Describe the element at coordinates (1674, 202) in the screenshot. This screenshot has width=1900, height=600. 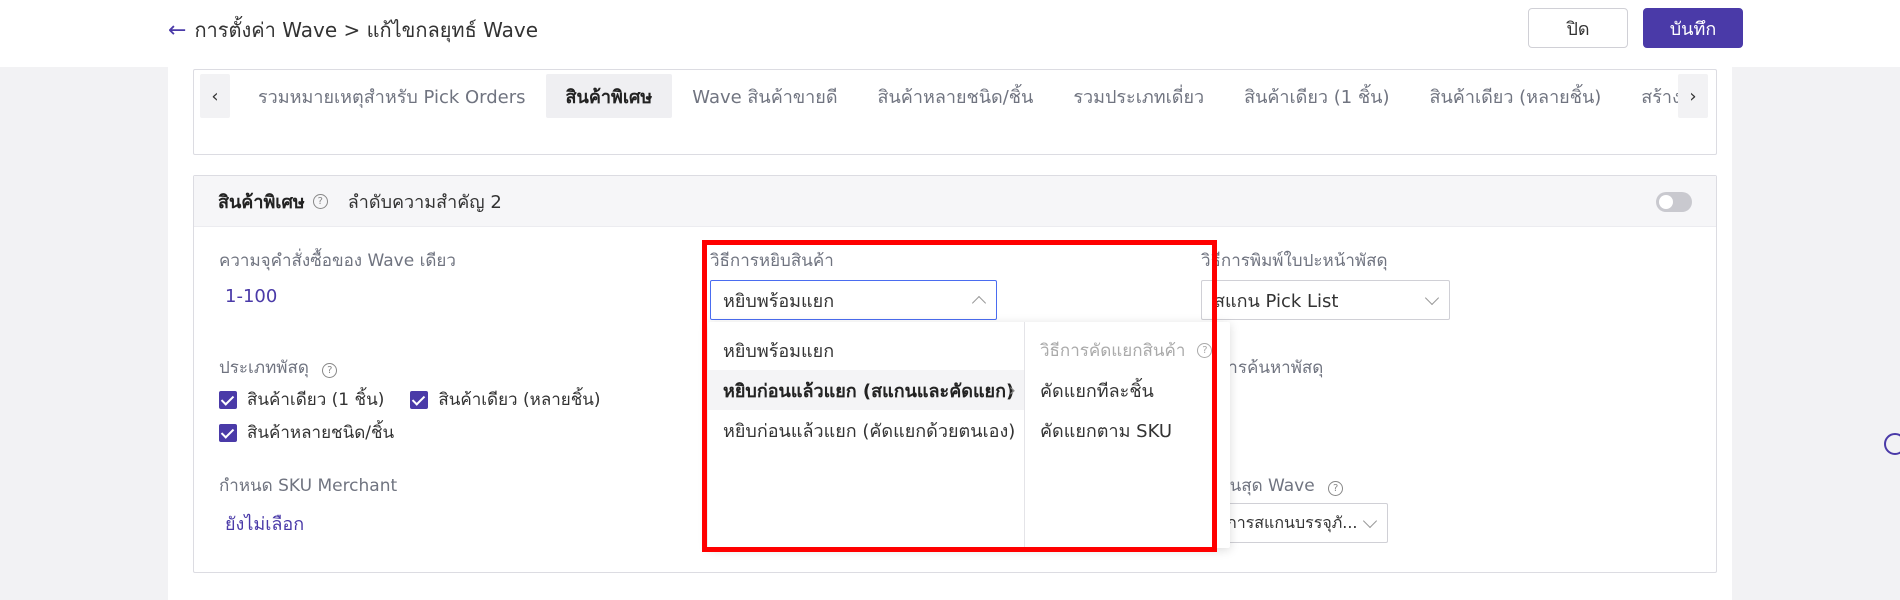
I see `rule-enable-toggle` at that location.